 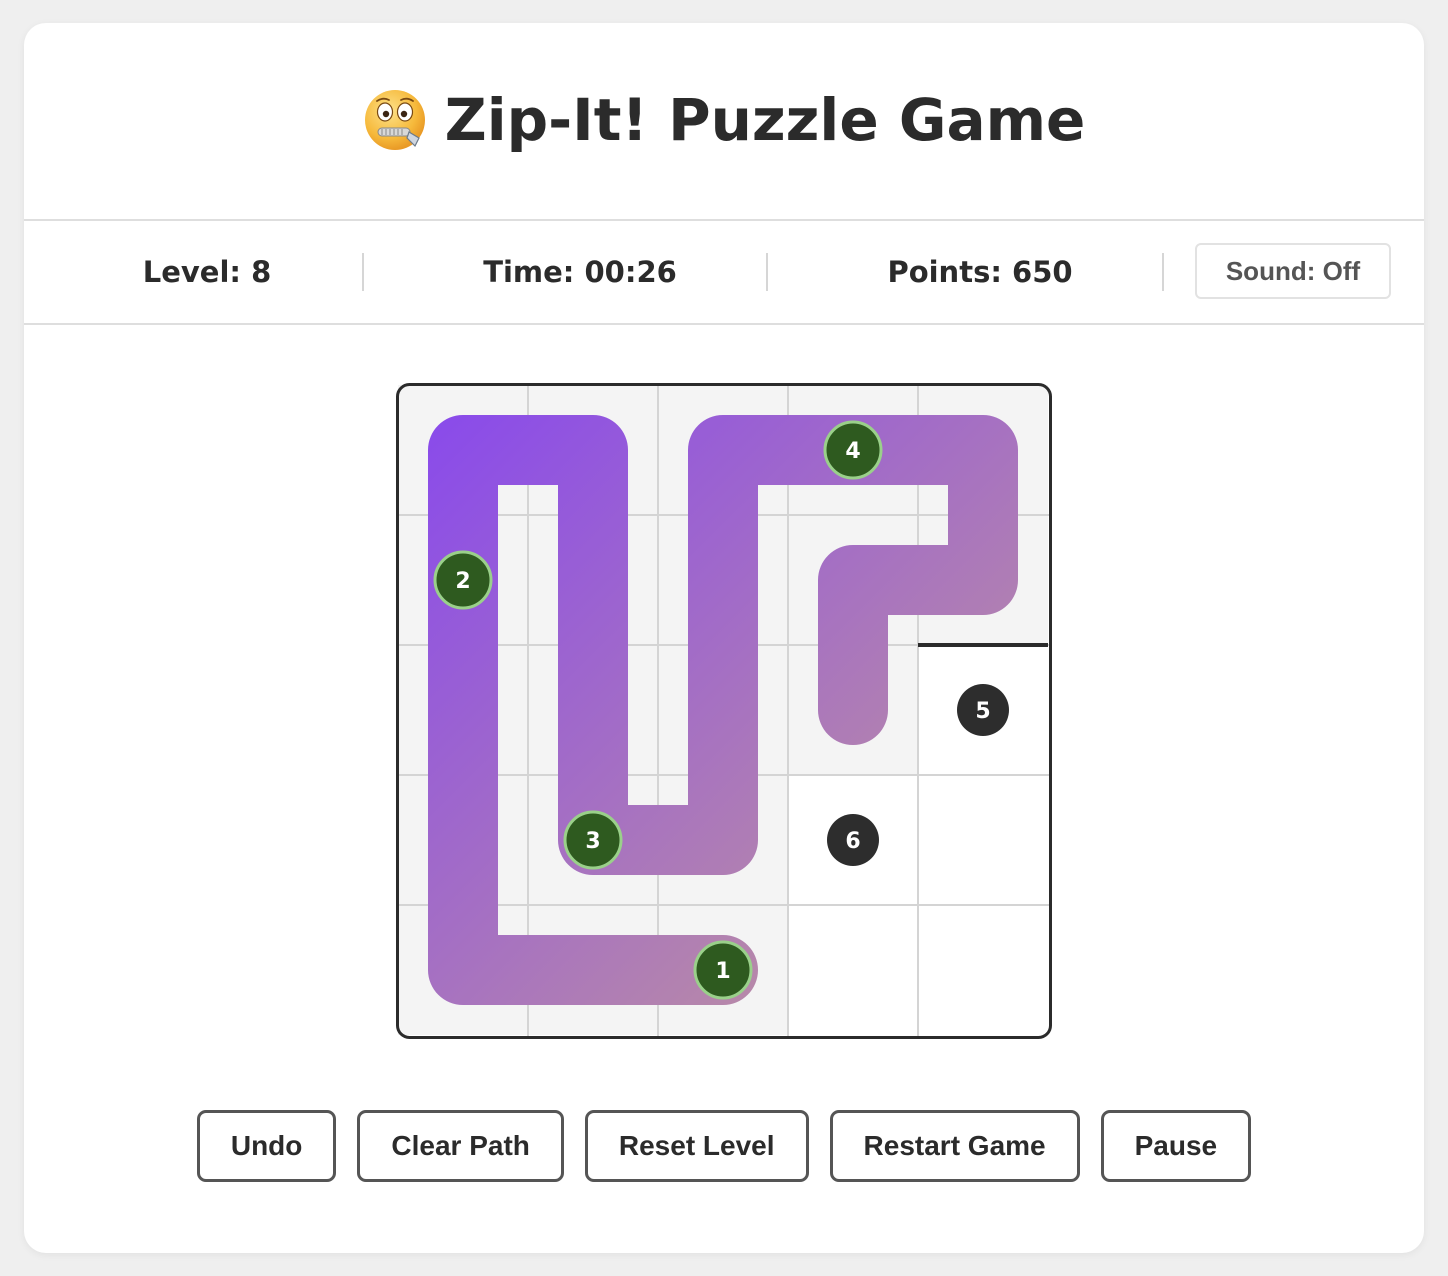 I want to click on sound-toggle-button: Sound: Off, so click(x=1293, y=271).